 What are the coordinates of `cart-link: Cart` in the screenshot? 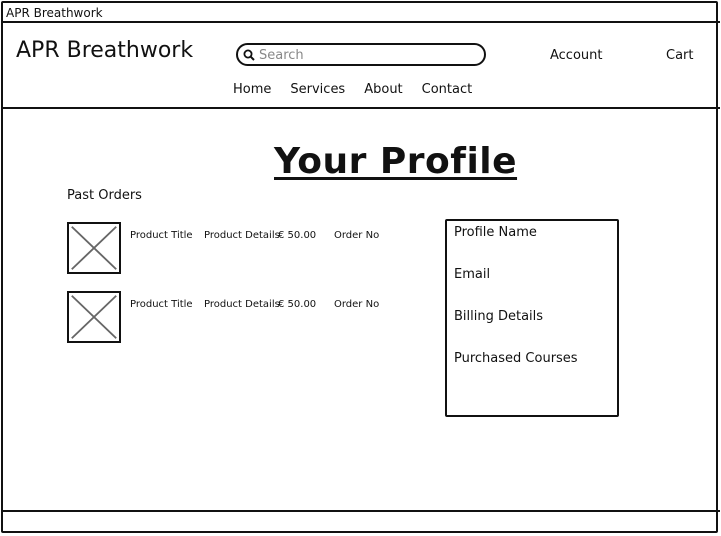 It's located at (680, 55).